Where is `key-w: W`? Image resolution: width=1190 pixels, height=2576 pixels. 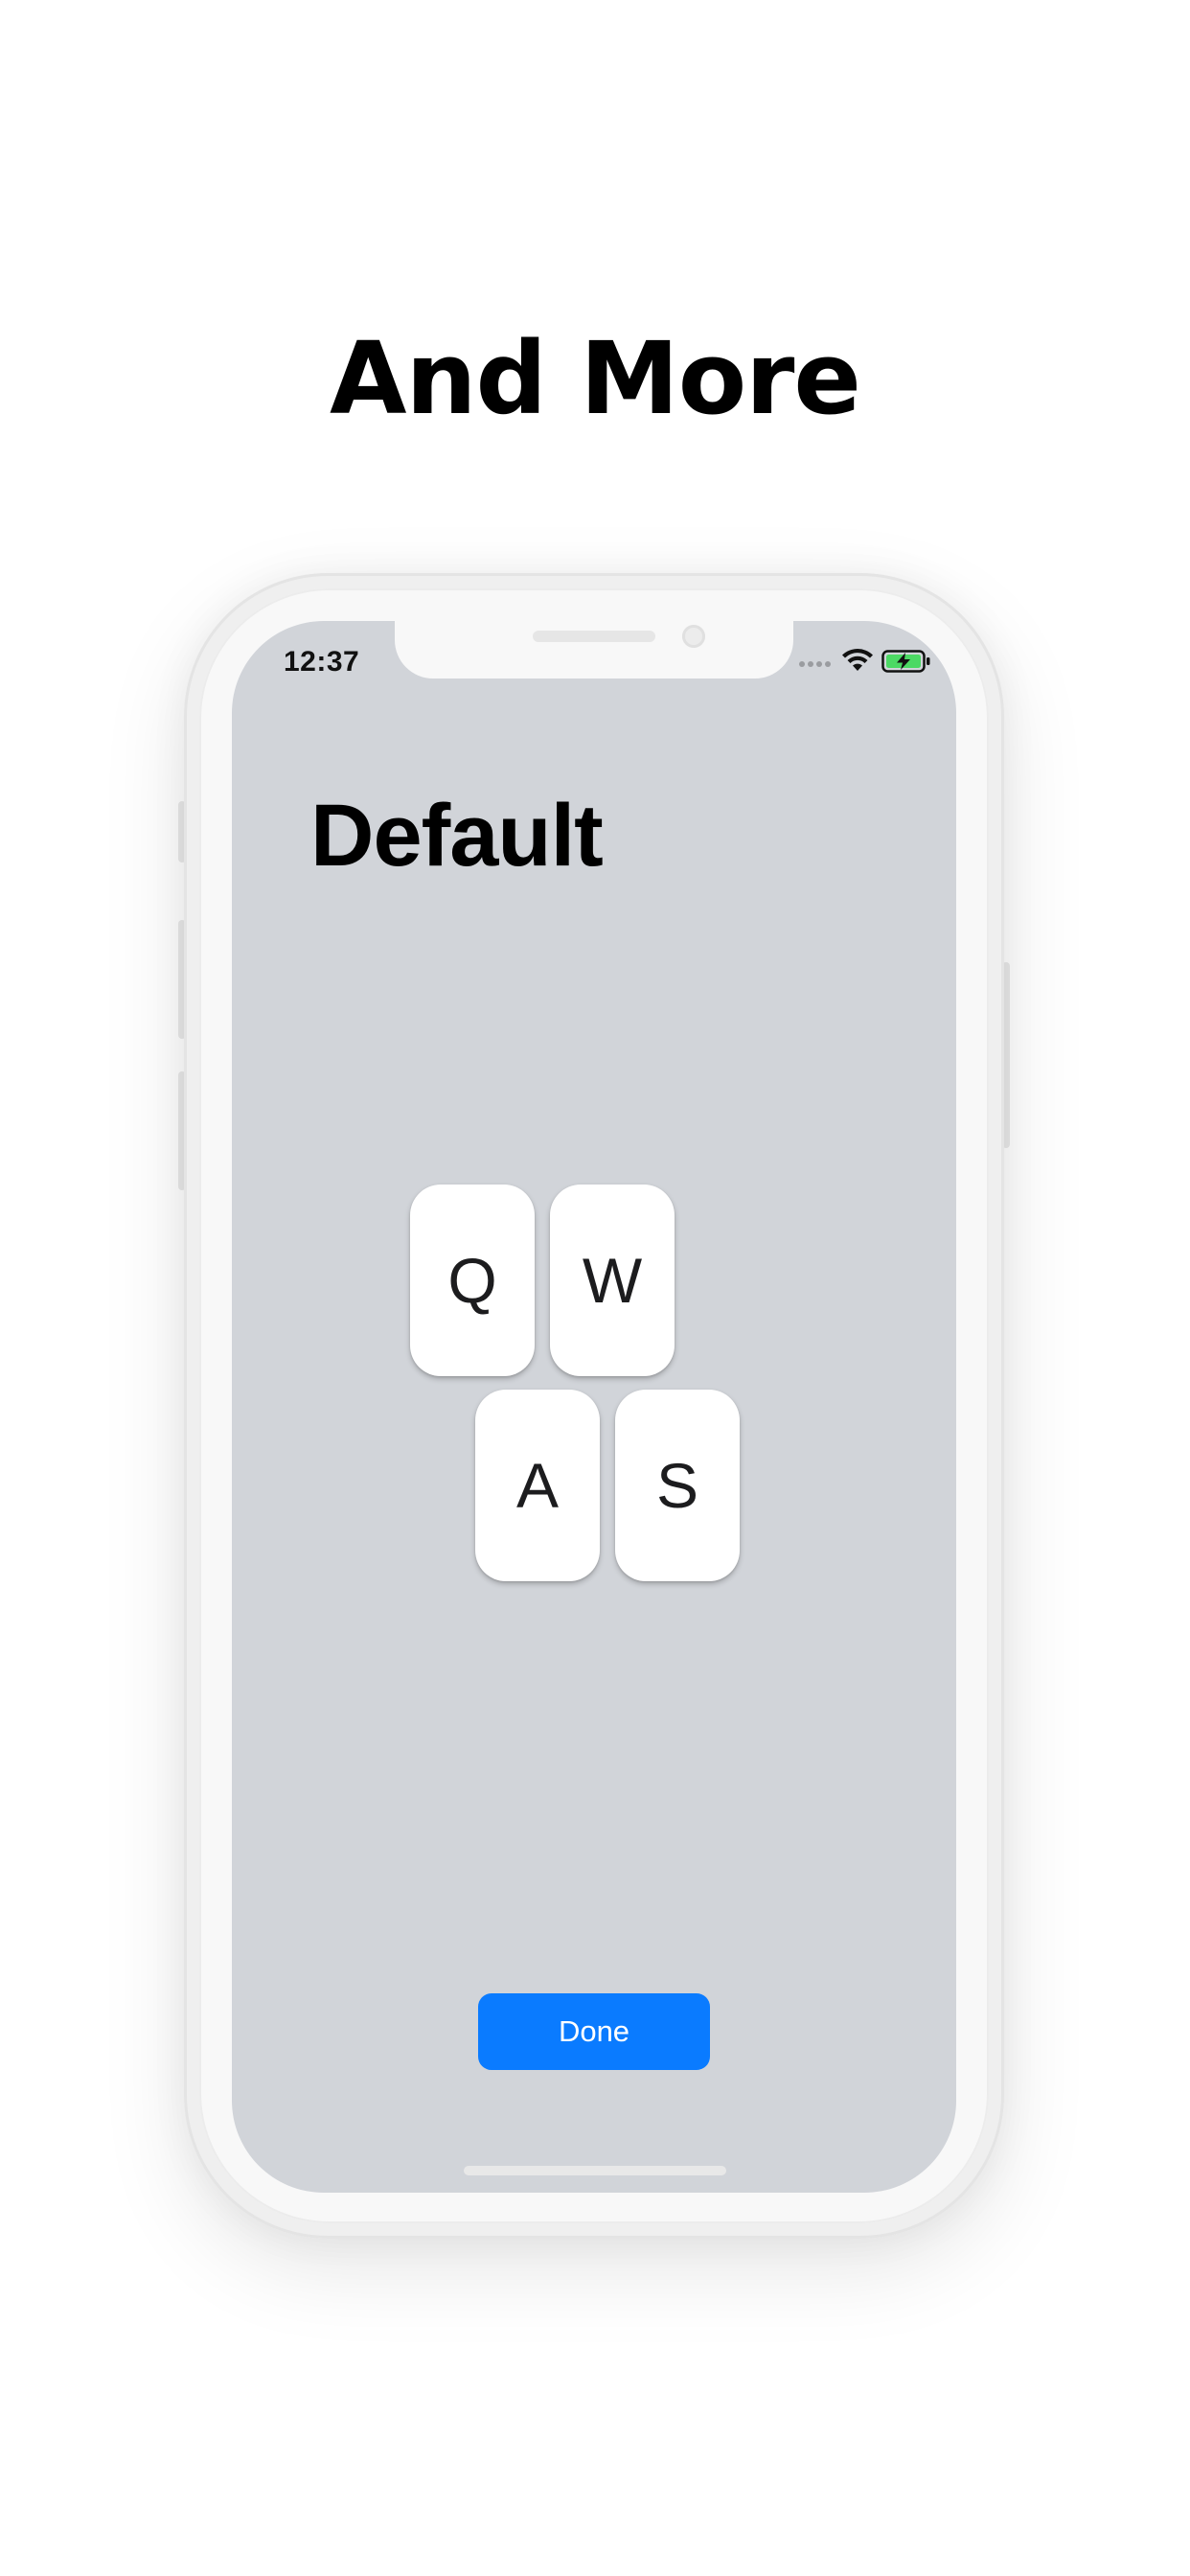 key-w: W is located at coordinates (612, 1280).